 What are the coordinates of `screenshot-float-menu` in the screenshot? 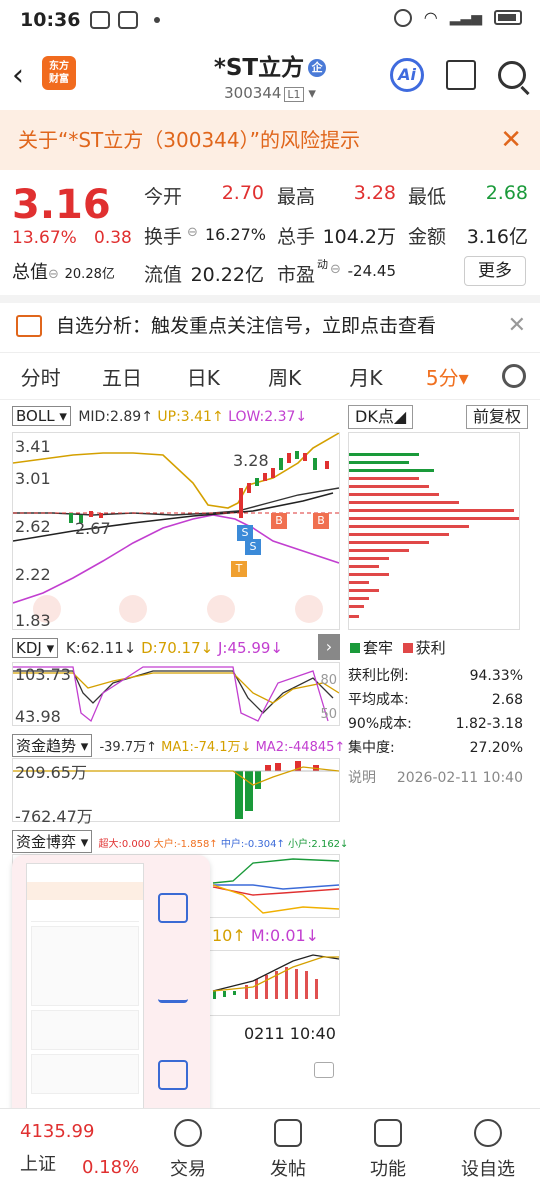 It's located at (111, 987).